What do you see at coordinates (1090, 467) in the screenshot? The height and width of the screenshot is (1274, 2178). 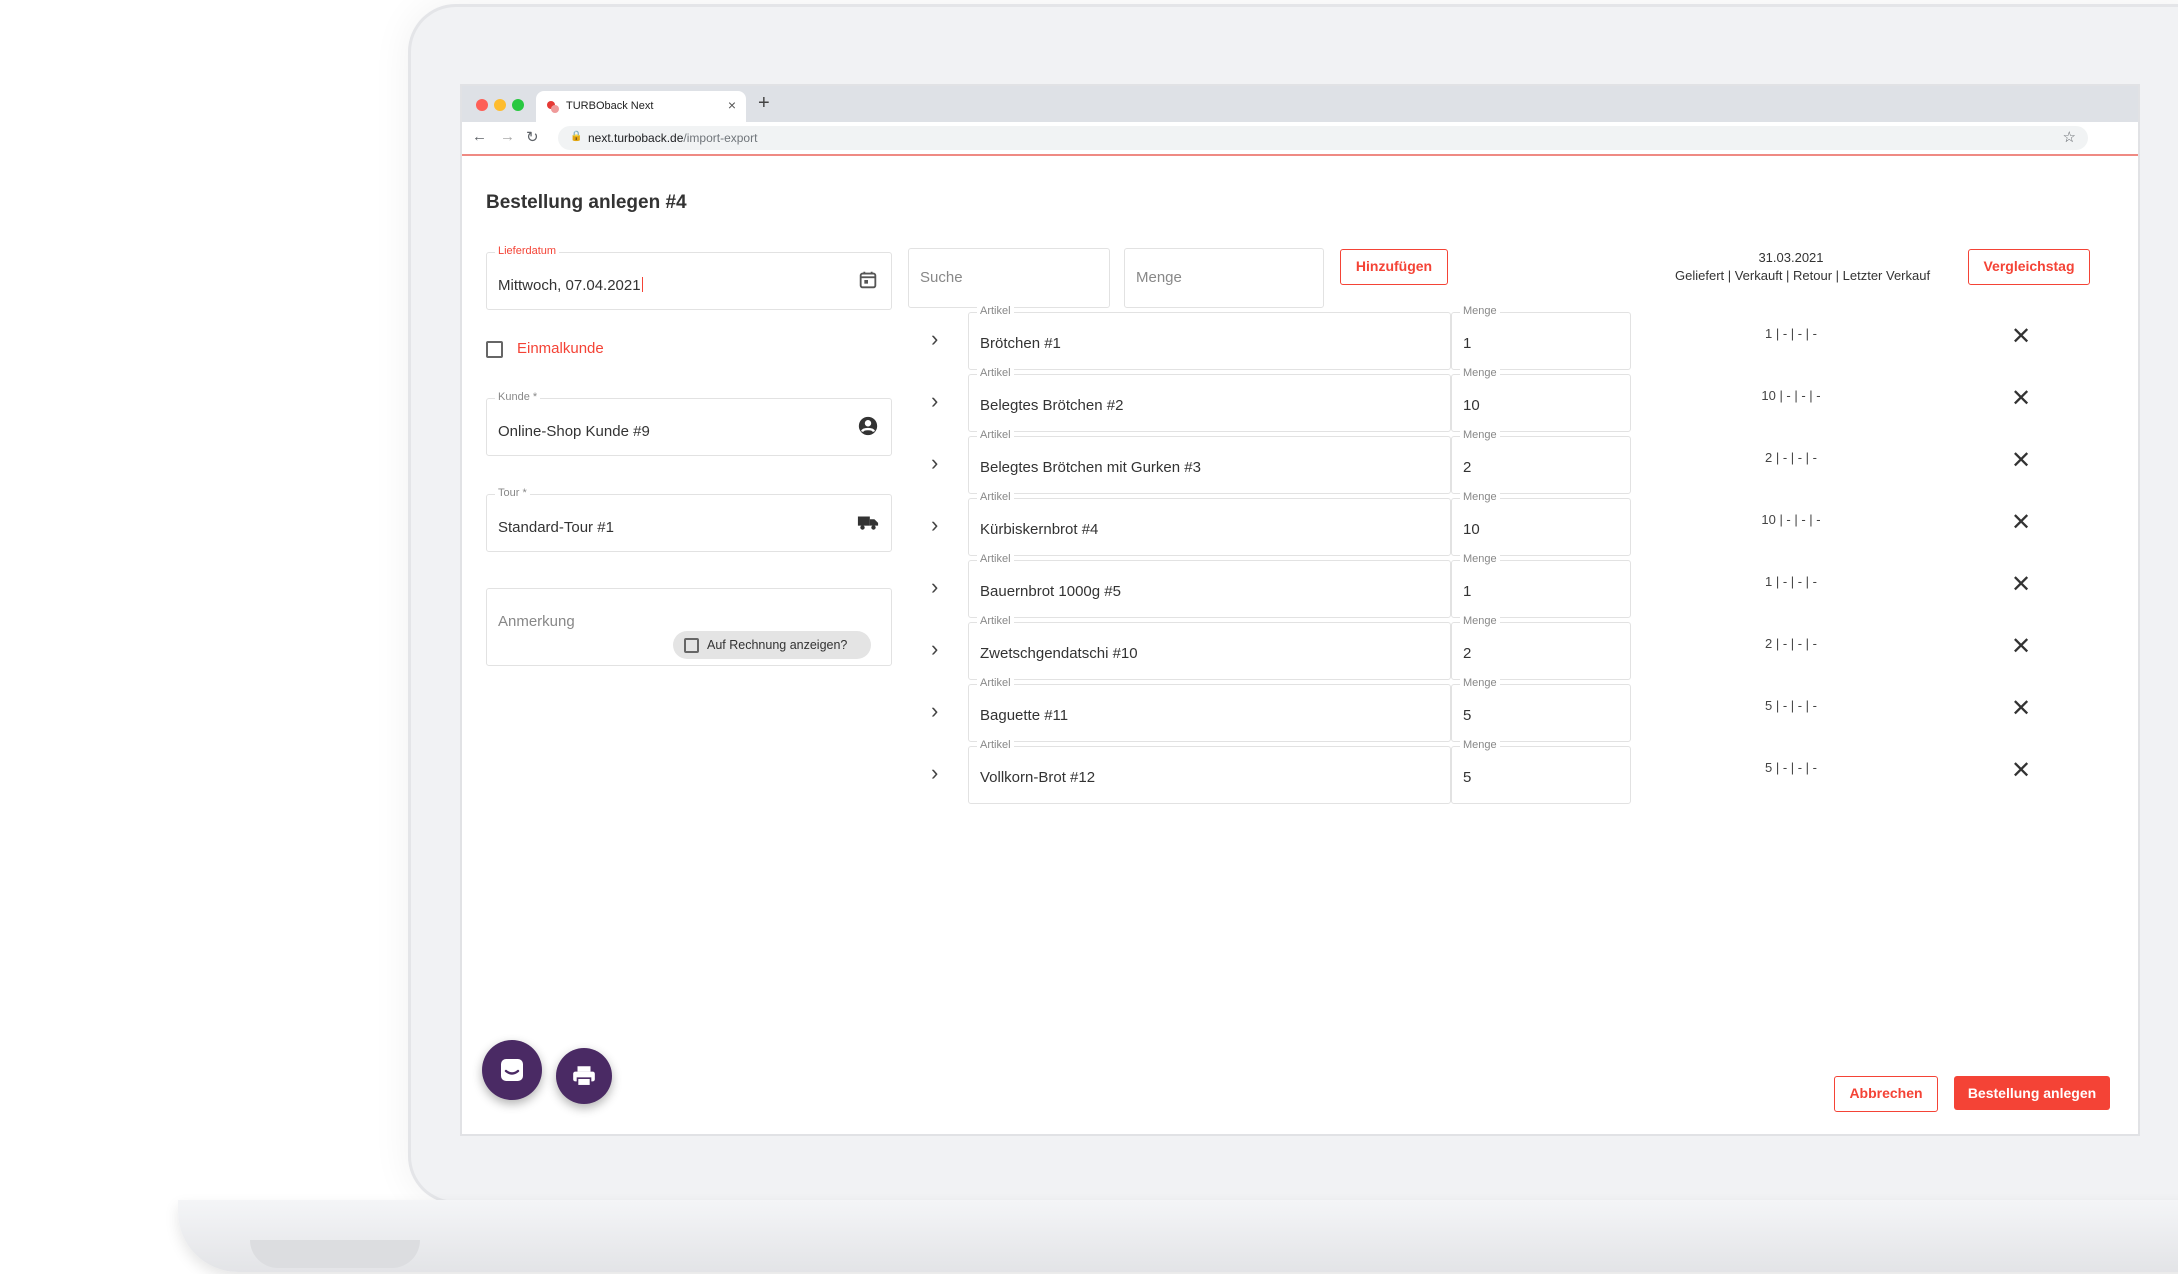 I see `article-value: Belegtes Brötchen mit Gurken #3` at bounding box center [1090, 467].